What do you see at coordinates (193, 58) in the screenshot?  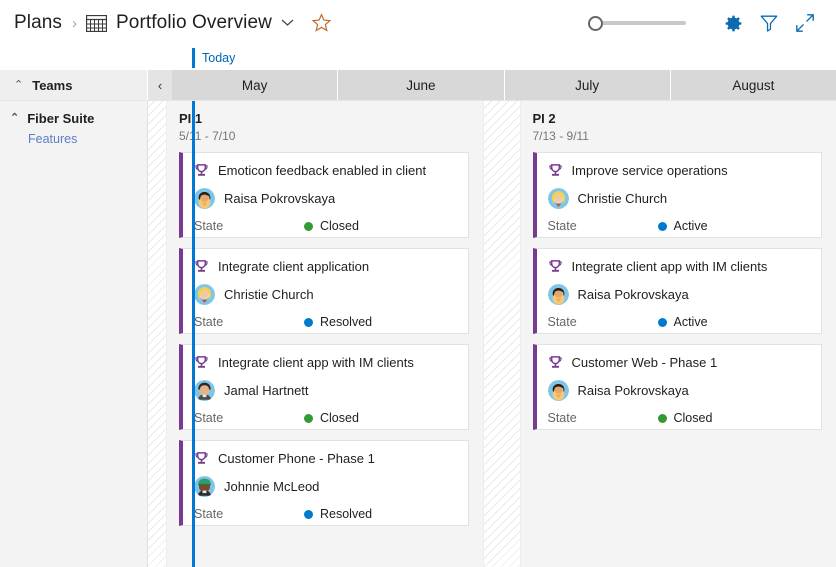 I see `today-line-tick` at bounding box center [193, 58].